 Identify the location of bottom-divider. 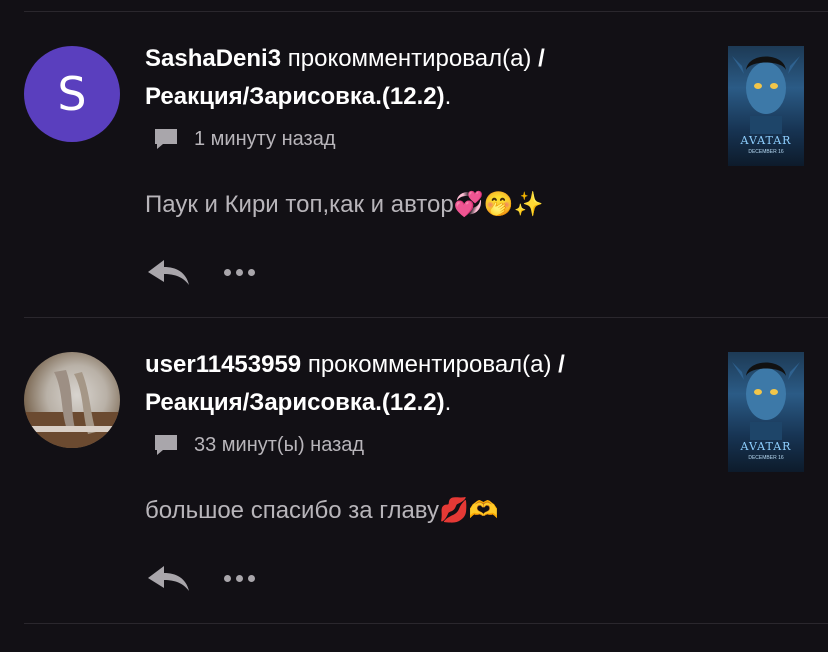
(426, 623).